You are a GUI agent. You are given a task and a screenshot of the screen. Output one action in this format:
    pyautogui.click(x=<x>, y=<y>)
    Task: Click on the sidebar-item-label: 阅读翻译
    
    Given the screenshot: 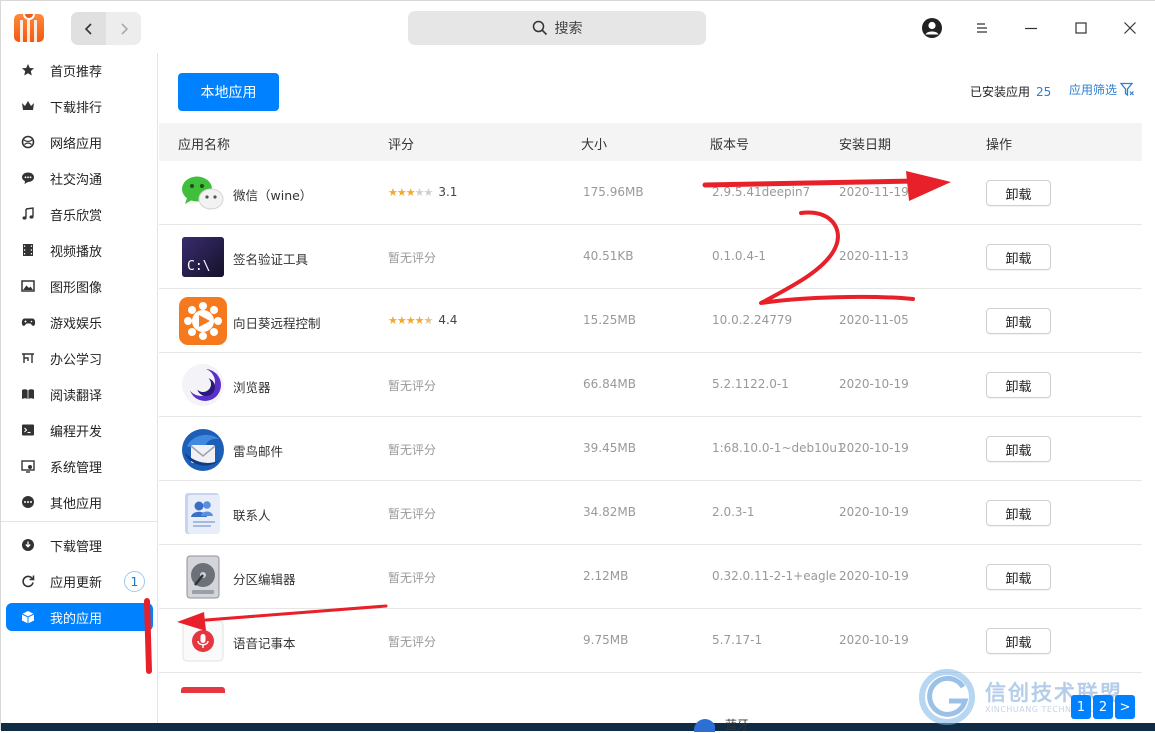 What is the action you would take?
    pyautogui.click(x=76, y=396)
    